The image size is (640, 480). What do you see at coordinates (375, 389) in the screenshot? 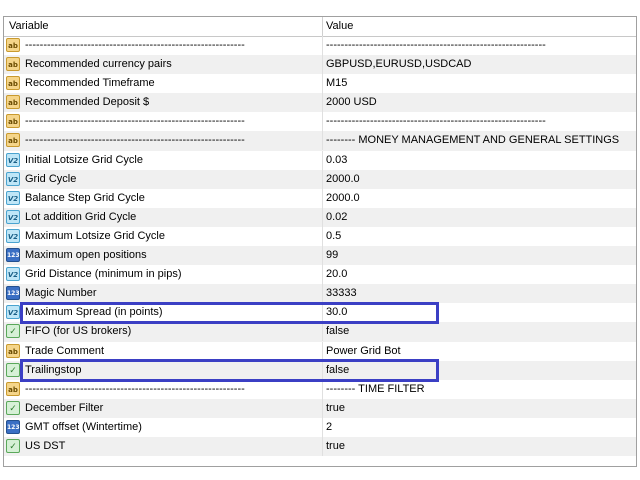
I see `variable-value: -------- TIME FILTER` at bounding box center [375, 389].